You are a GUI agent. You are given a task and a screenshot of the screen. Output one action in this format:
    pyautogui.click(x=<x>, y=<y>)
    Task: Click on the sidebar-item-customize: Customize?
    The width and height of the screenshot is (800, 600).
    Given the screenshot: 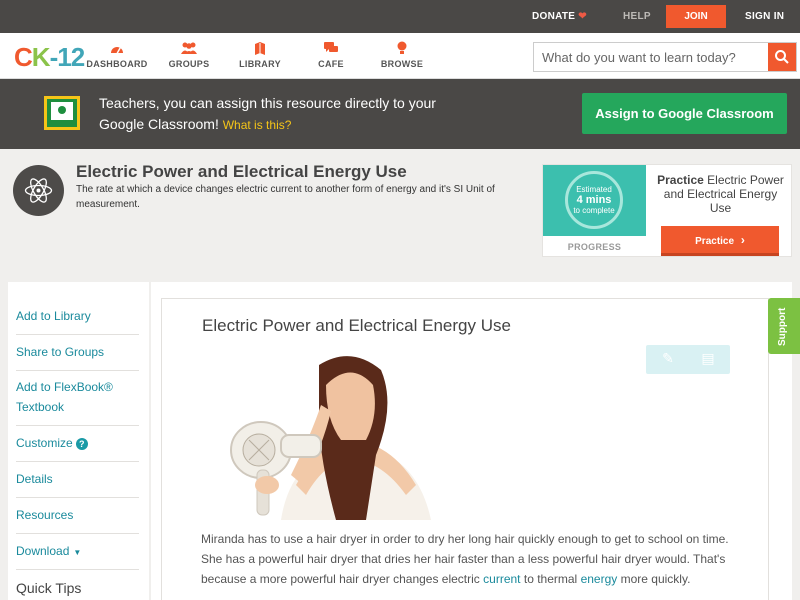 What is the action you would take?
    pyautogui.click(x=77, y=444)
    